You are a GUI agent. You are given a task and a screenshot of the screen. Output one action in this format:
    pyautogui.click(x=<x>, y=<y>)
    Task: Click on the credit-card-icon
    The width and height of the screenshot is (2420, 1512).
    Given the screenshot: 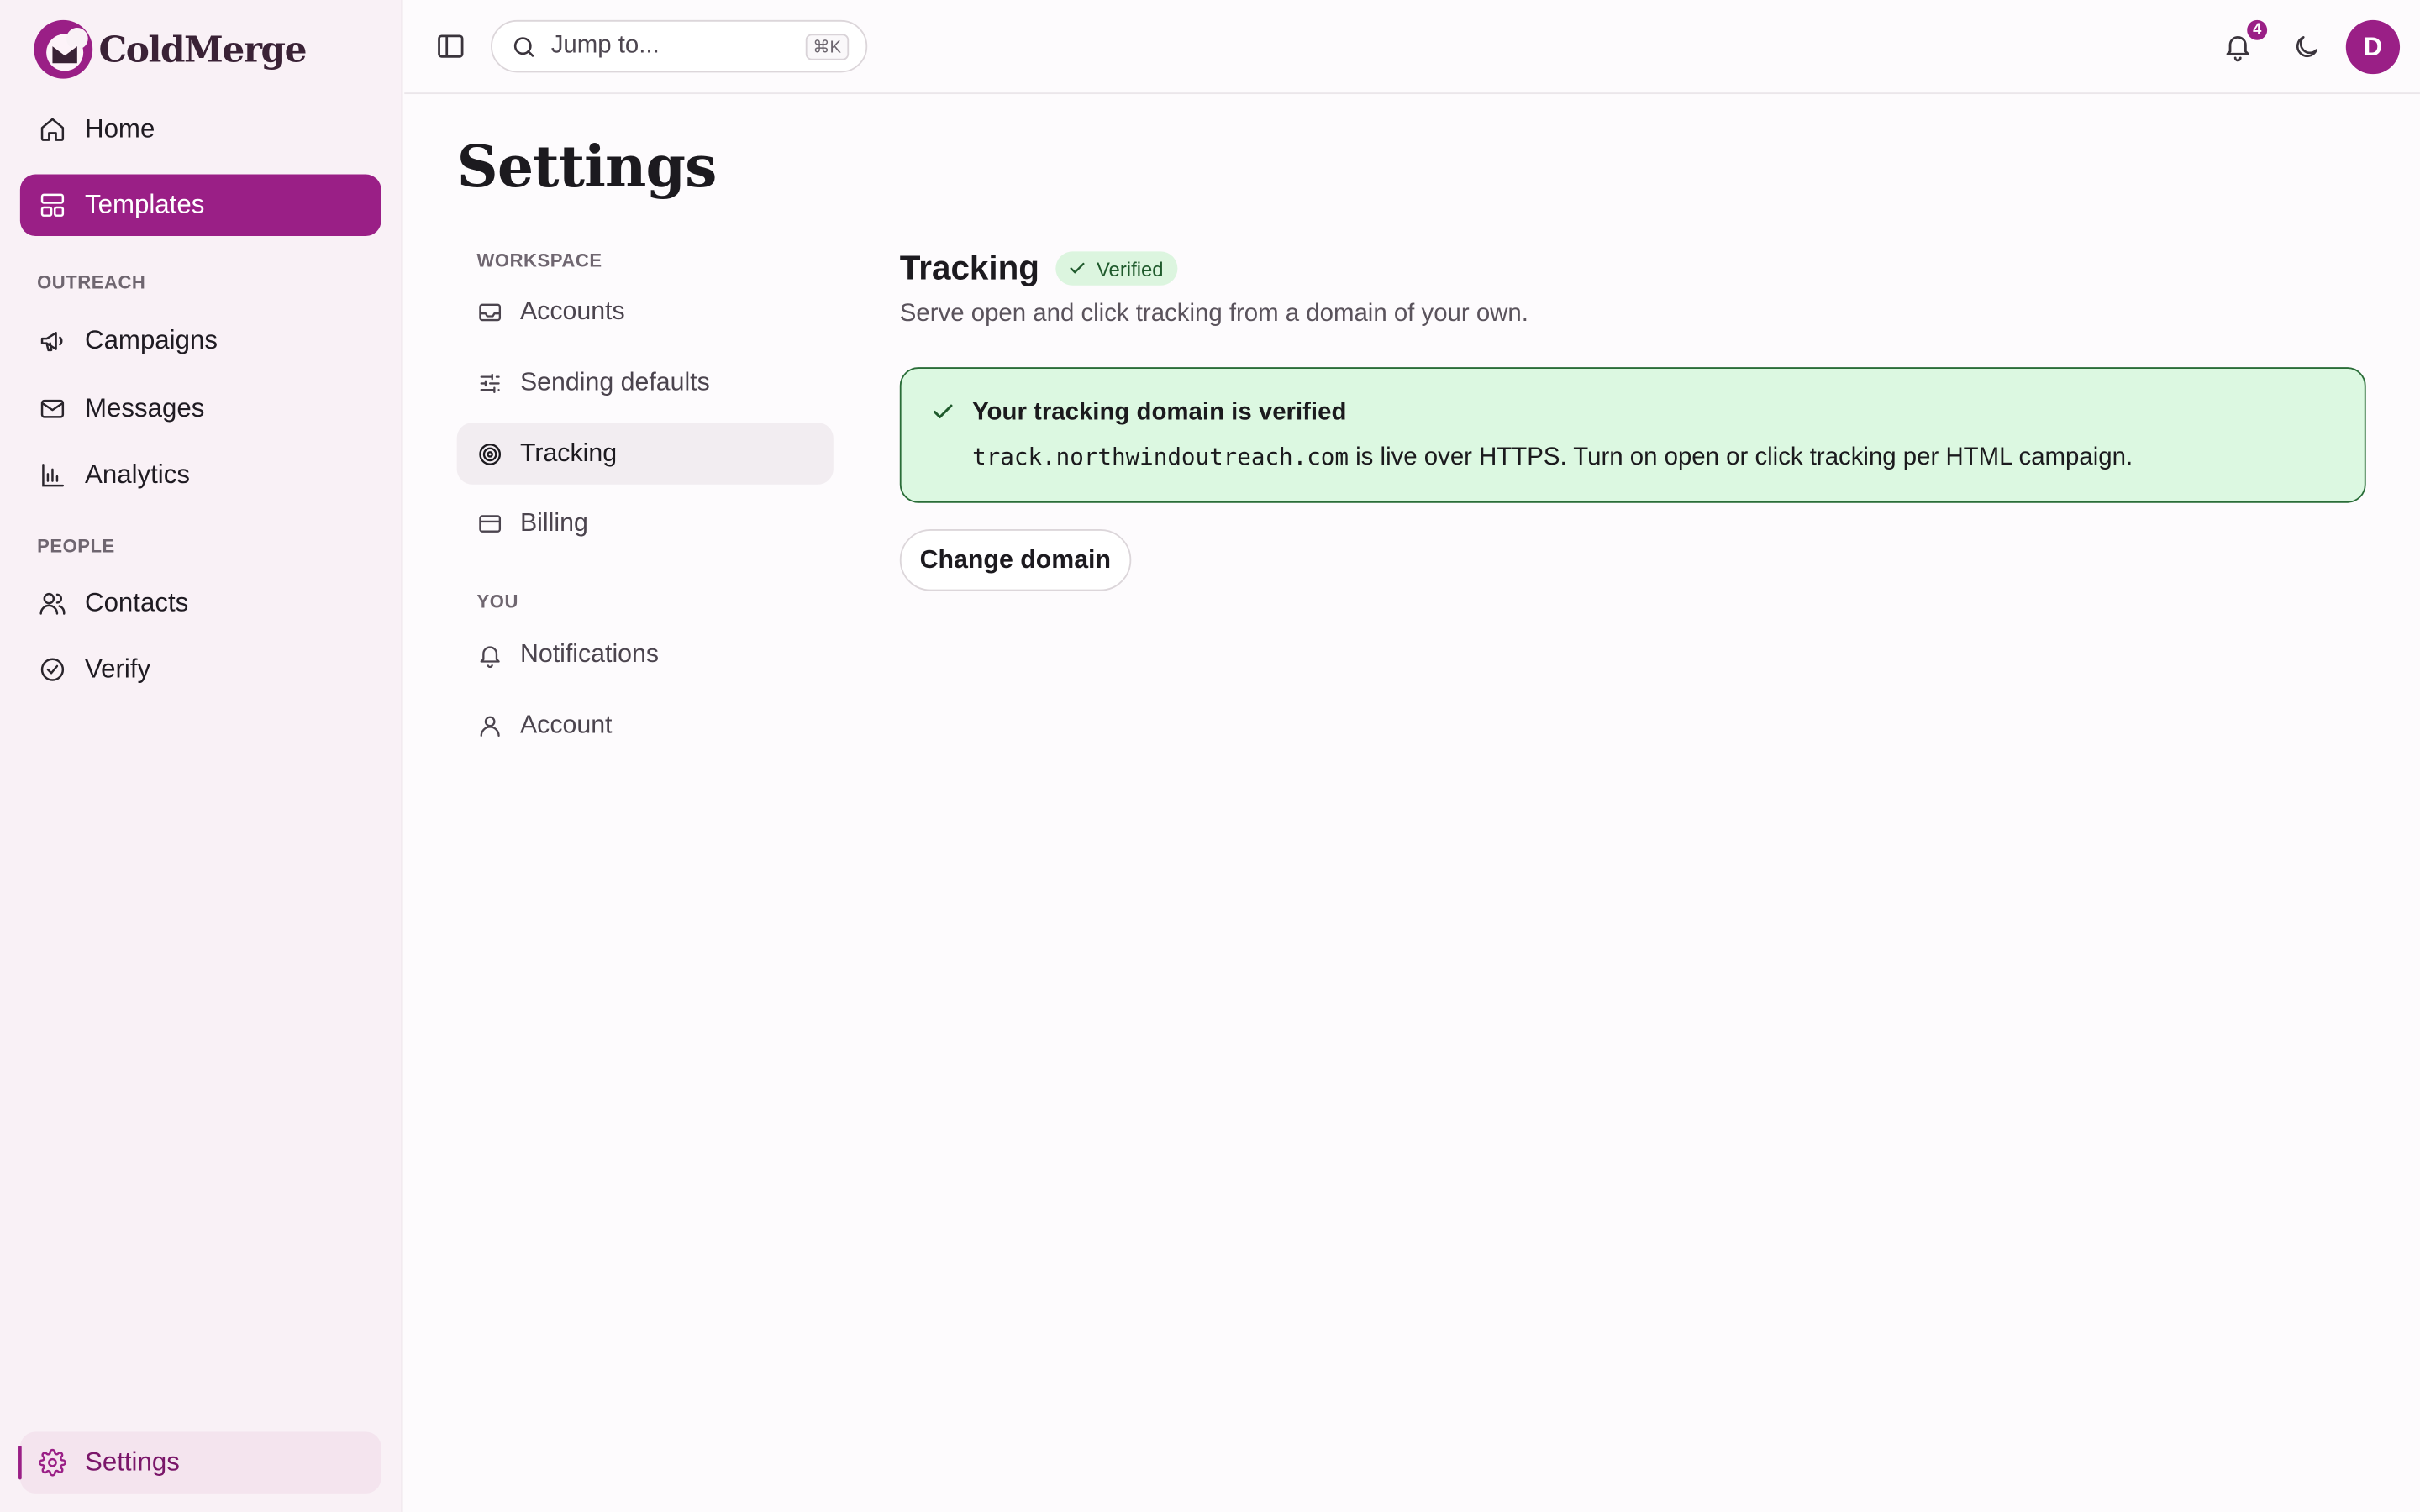 What is the action you would take?
    pyautogui.click(x=490, y=523)
    